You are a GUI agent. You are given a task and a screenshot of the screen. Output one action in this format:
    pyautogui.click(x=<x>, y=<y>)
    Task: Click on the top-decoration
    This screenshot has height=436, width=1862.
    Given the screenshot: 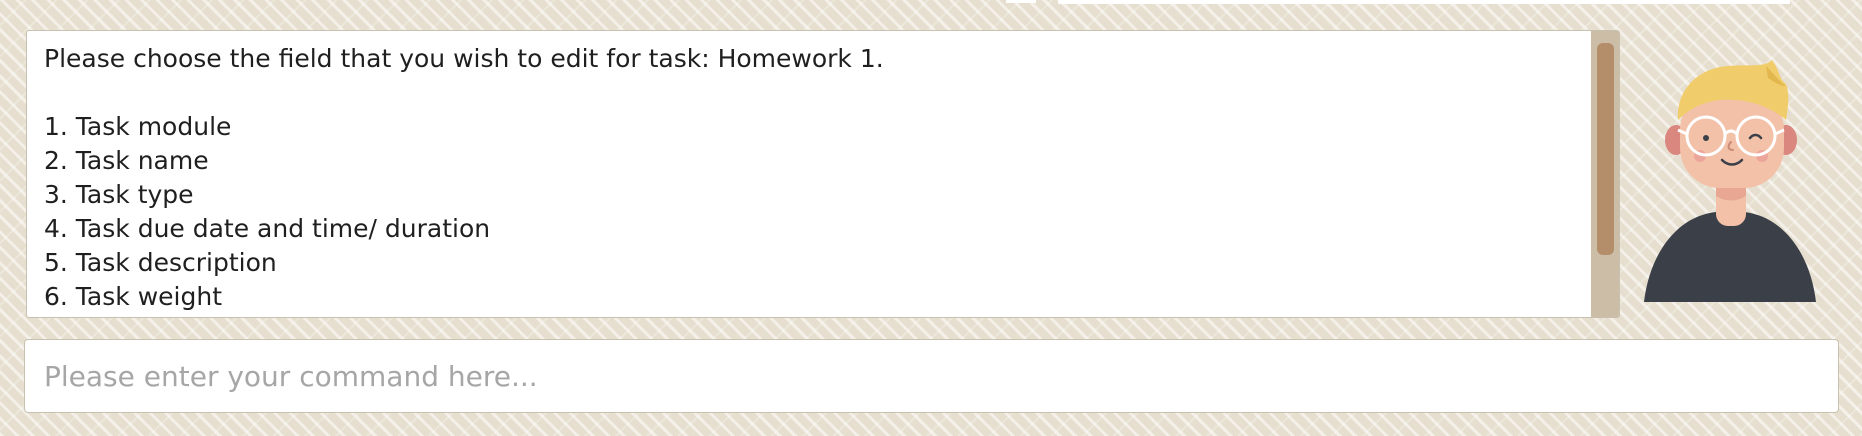 What is the action you would take?
    pyautogui.click(x=1021, y=1)
    